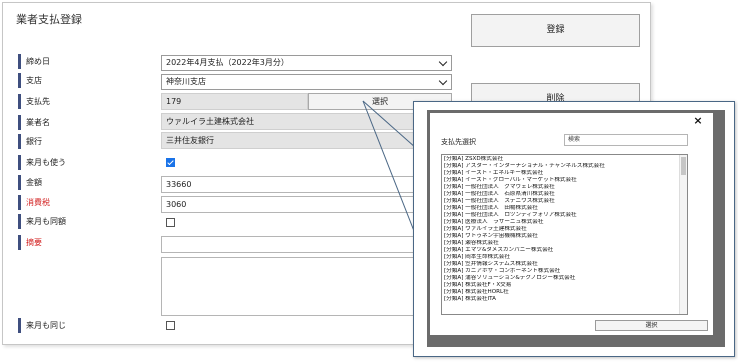  What do you see at coordinates (555, 30) in the screenshot?
I see `register-button: 登録` at bounding box center [555, 30].